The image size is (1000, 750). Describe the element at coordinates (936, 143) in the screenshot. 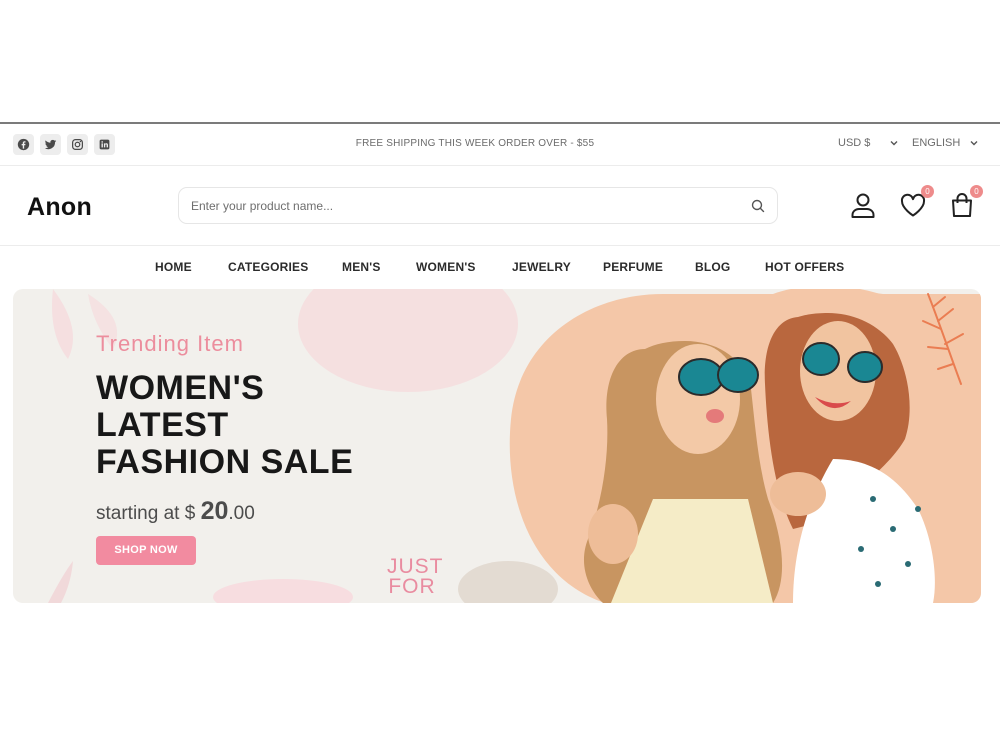

I see `language-select: ENGLISH` at that location.